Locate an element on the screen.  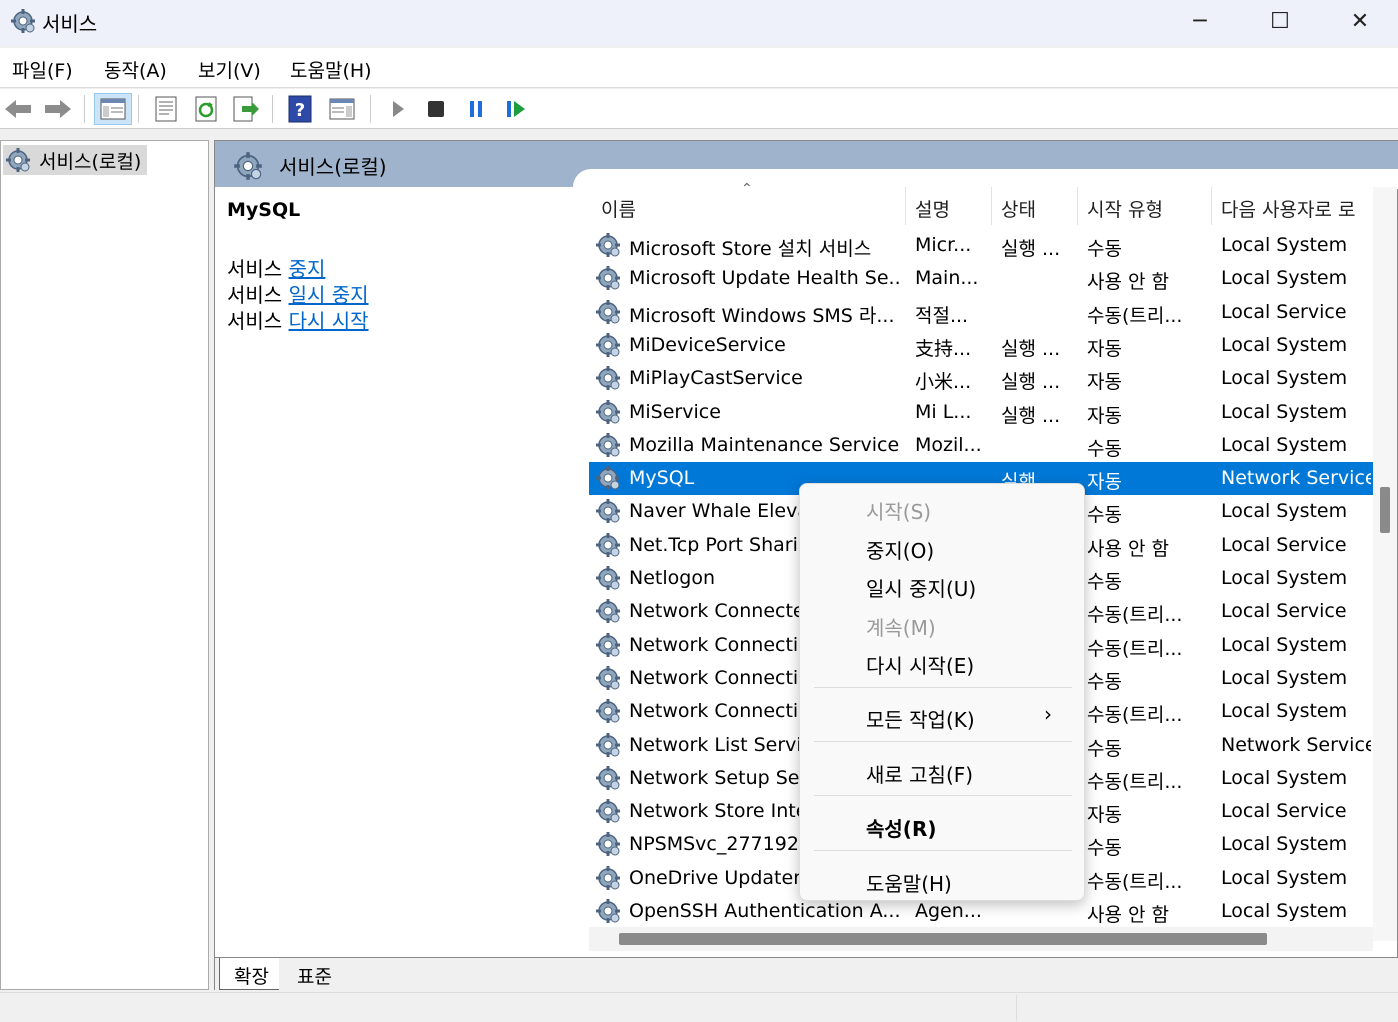
menu-item-pause: 일시 중지(U) is located at coordinates (921, 587).